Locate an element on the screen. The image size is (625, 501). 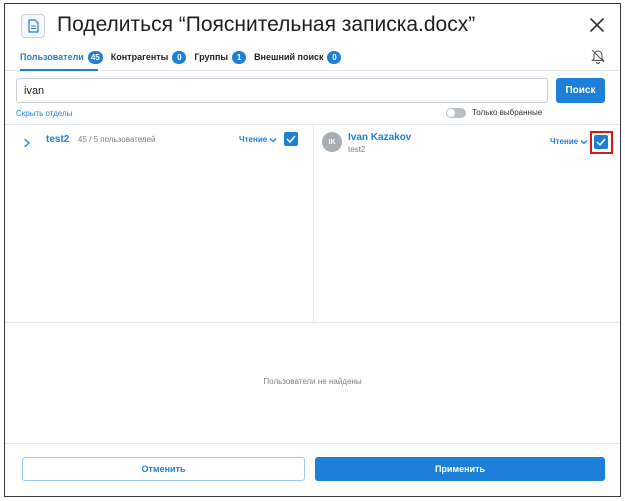
group-permission-dropdown: Чтение is located at coordinates (258, 139).